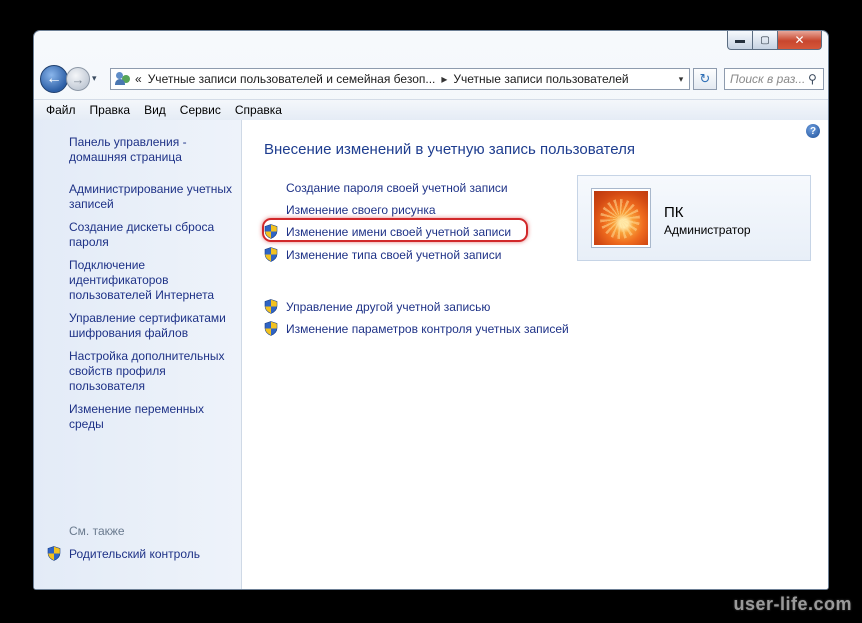  Describe the element at coordinates (397, 188) in the screenshot. I see `task-create-password-label: Создание пароля своей учетной записи` at that location.